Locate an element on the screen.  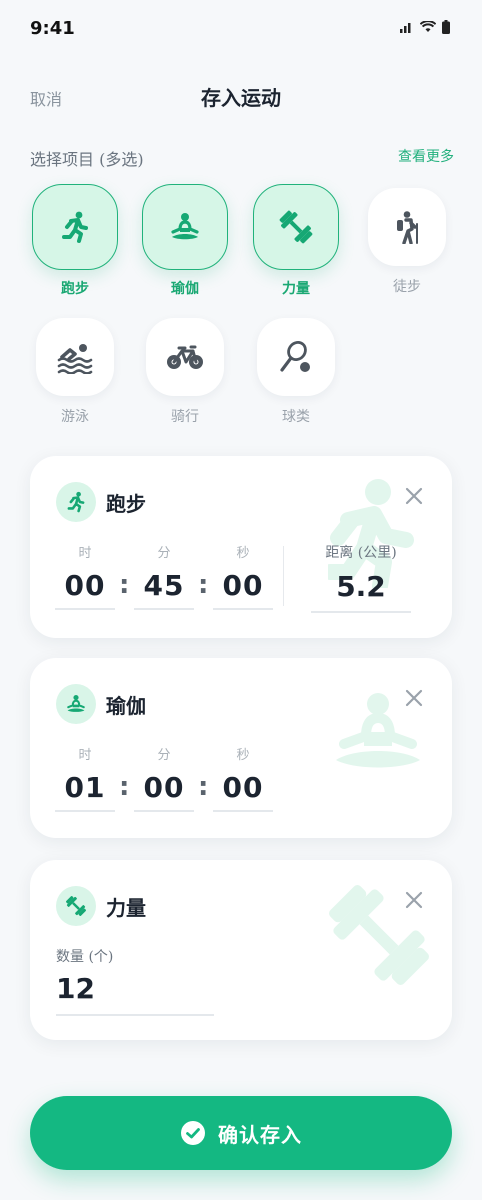
activity-ball: 球类 is located at coordinates (296, 372).